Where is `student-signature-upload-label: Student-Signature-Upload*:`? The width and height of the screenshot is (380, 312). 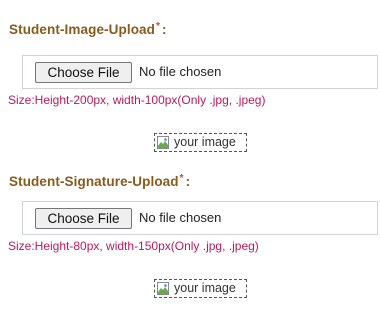
student-signature-upload-label: Student-Signature-Upload*: is located at coordinates (100, 181).